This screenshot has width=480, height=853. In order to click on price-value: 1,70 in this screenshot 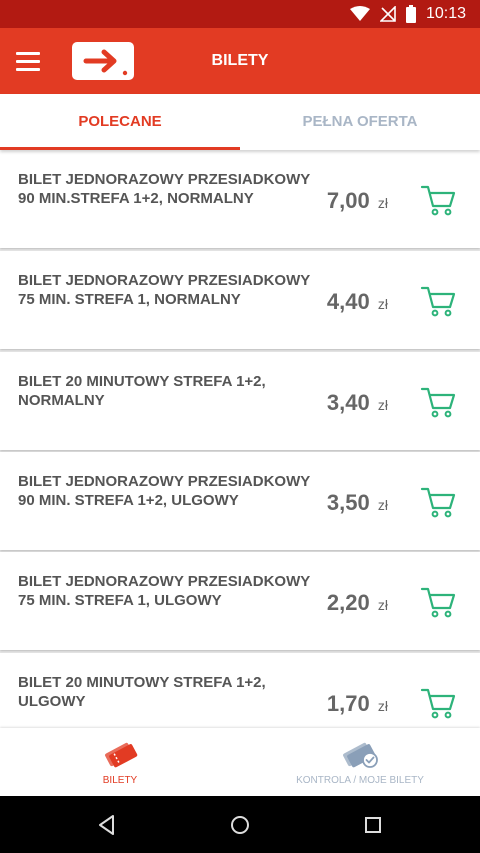, I will do `click(348, 703)`.